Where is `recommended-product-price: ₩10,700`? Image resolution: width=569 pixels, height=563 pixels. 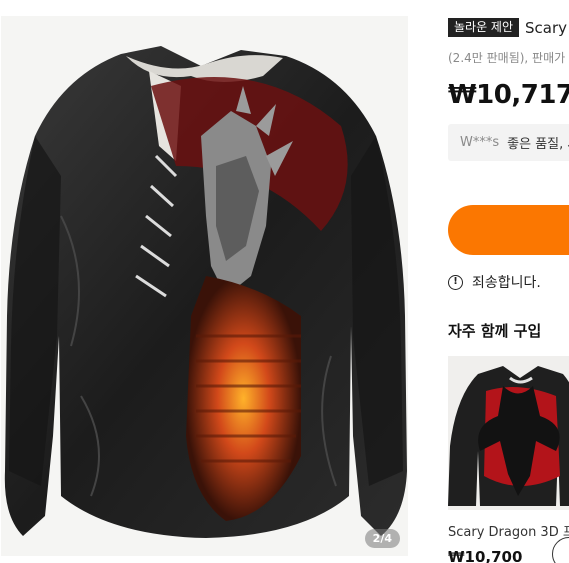 recommended-product-price: ₩10,700 is located at coordinates (485, 555).